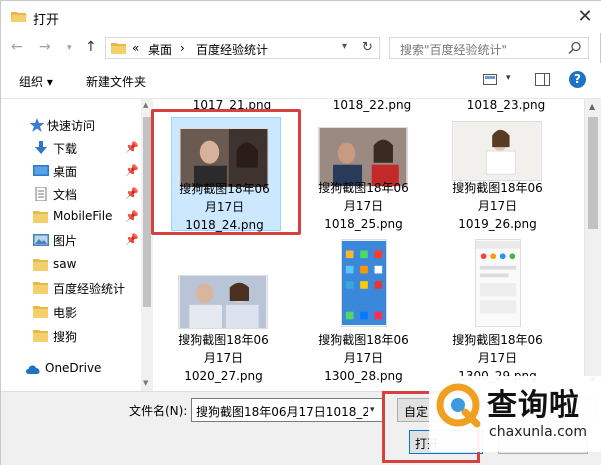 The width and height of the screenshot is (601, 465). Describe the element at coordinates (36, 81) in the screenshot. I see `organize-button: 组织 ▾` at that location.